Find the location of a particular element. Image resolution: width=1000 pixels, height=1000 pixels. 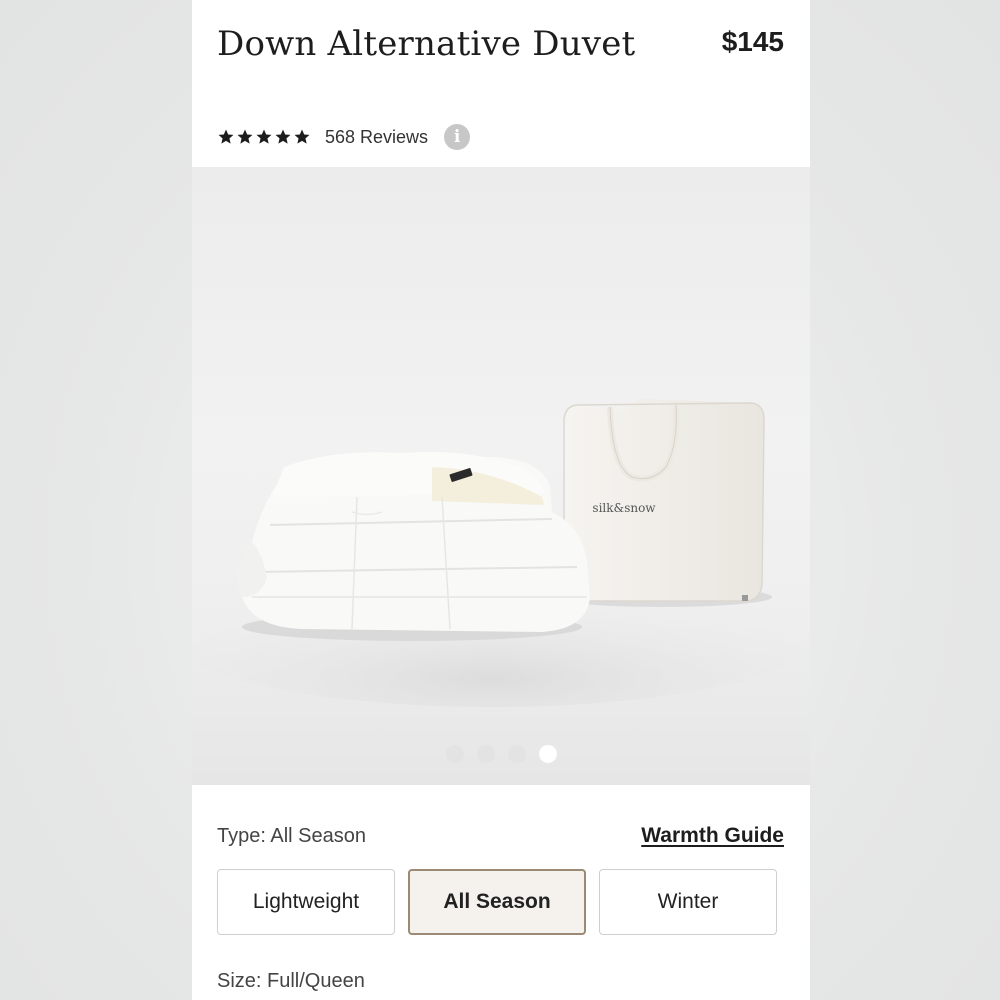

product-price: $145 is located at coordinates (752, 41).